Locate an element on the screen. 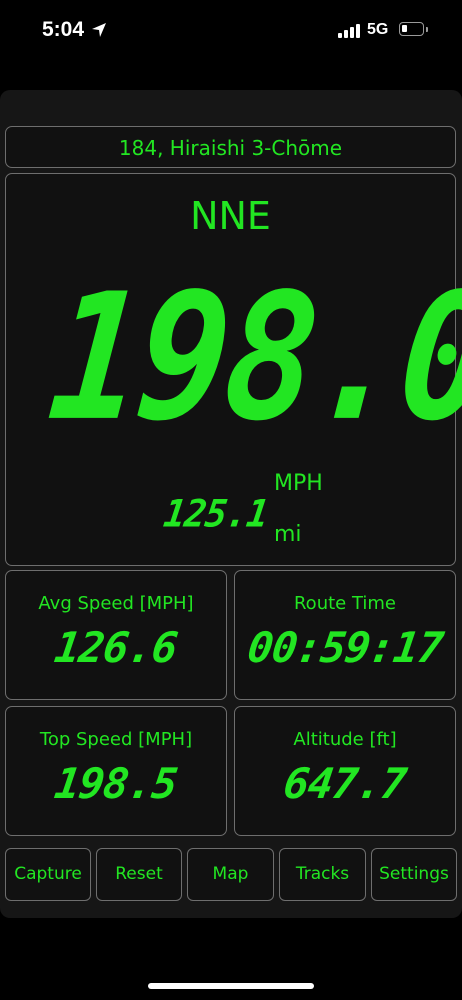  reset-button: Reset is located at coordinates (139, 874).